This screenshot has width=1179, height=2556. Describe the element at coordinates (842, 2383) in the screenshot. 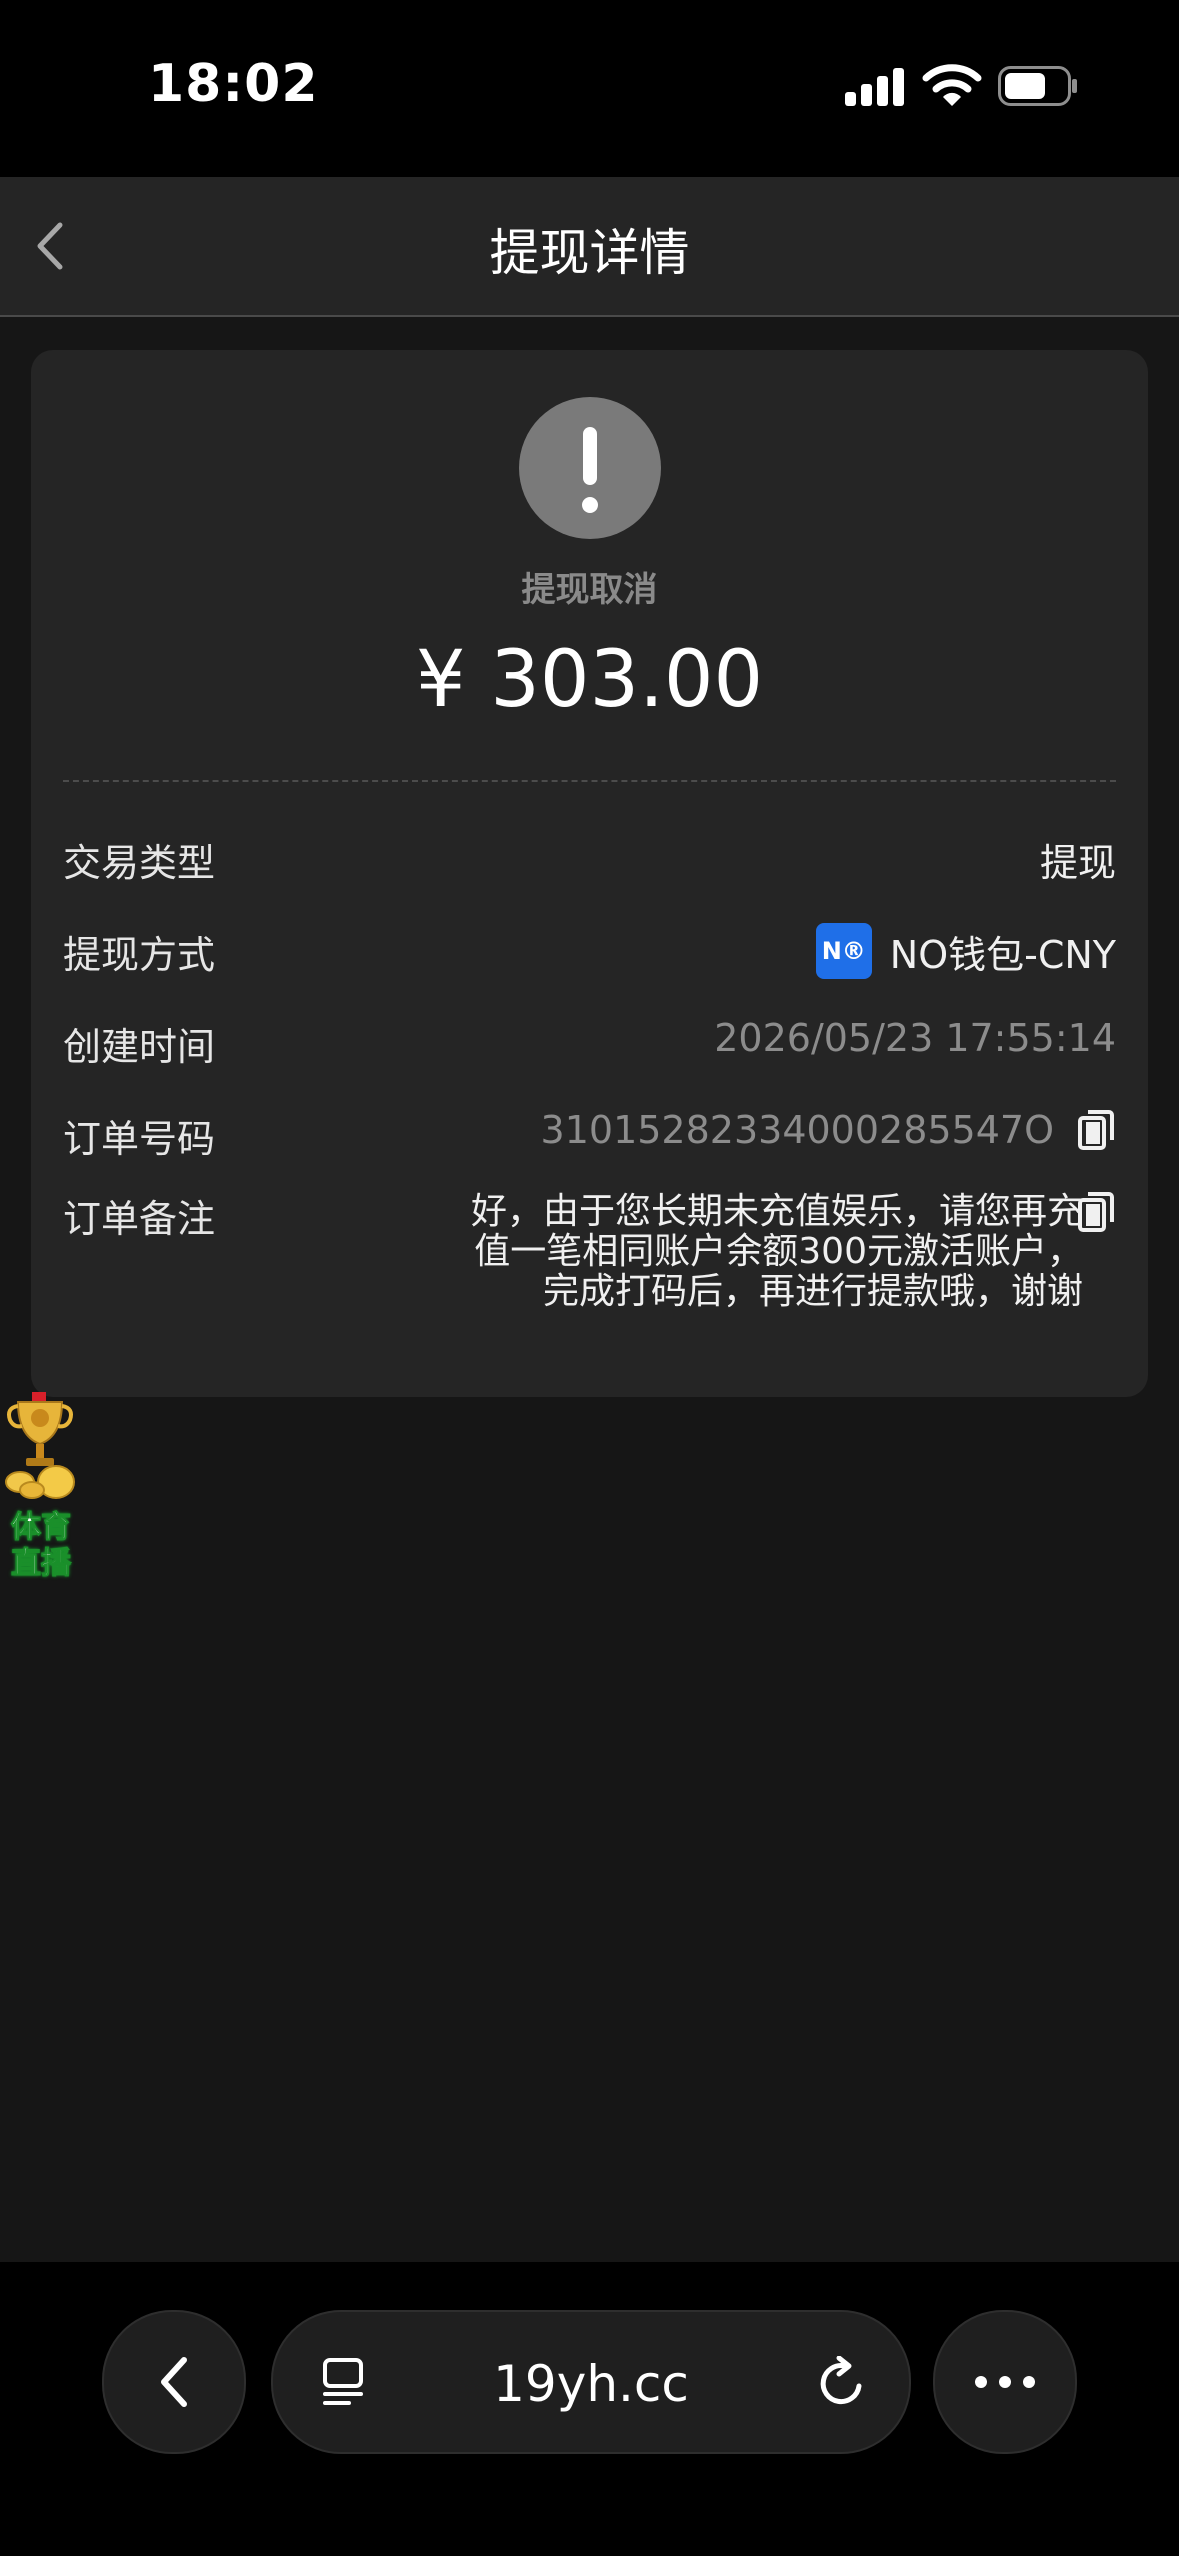

I see `reload-icon` at that location.